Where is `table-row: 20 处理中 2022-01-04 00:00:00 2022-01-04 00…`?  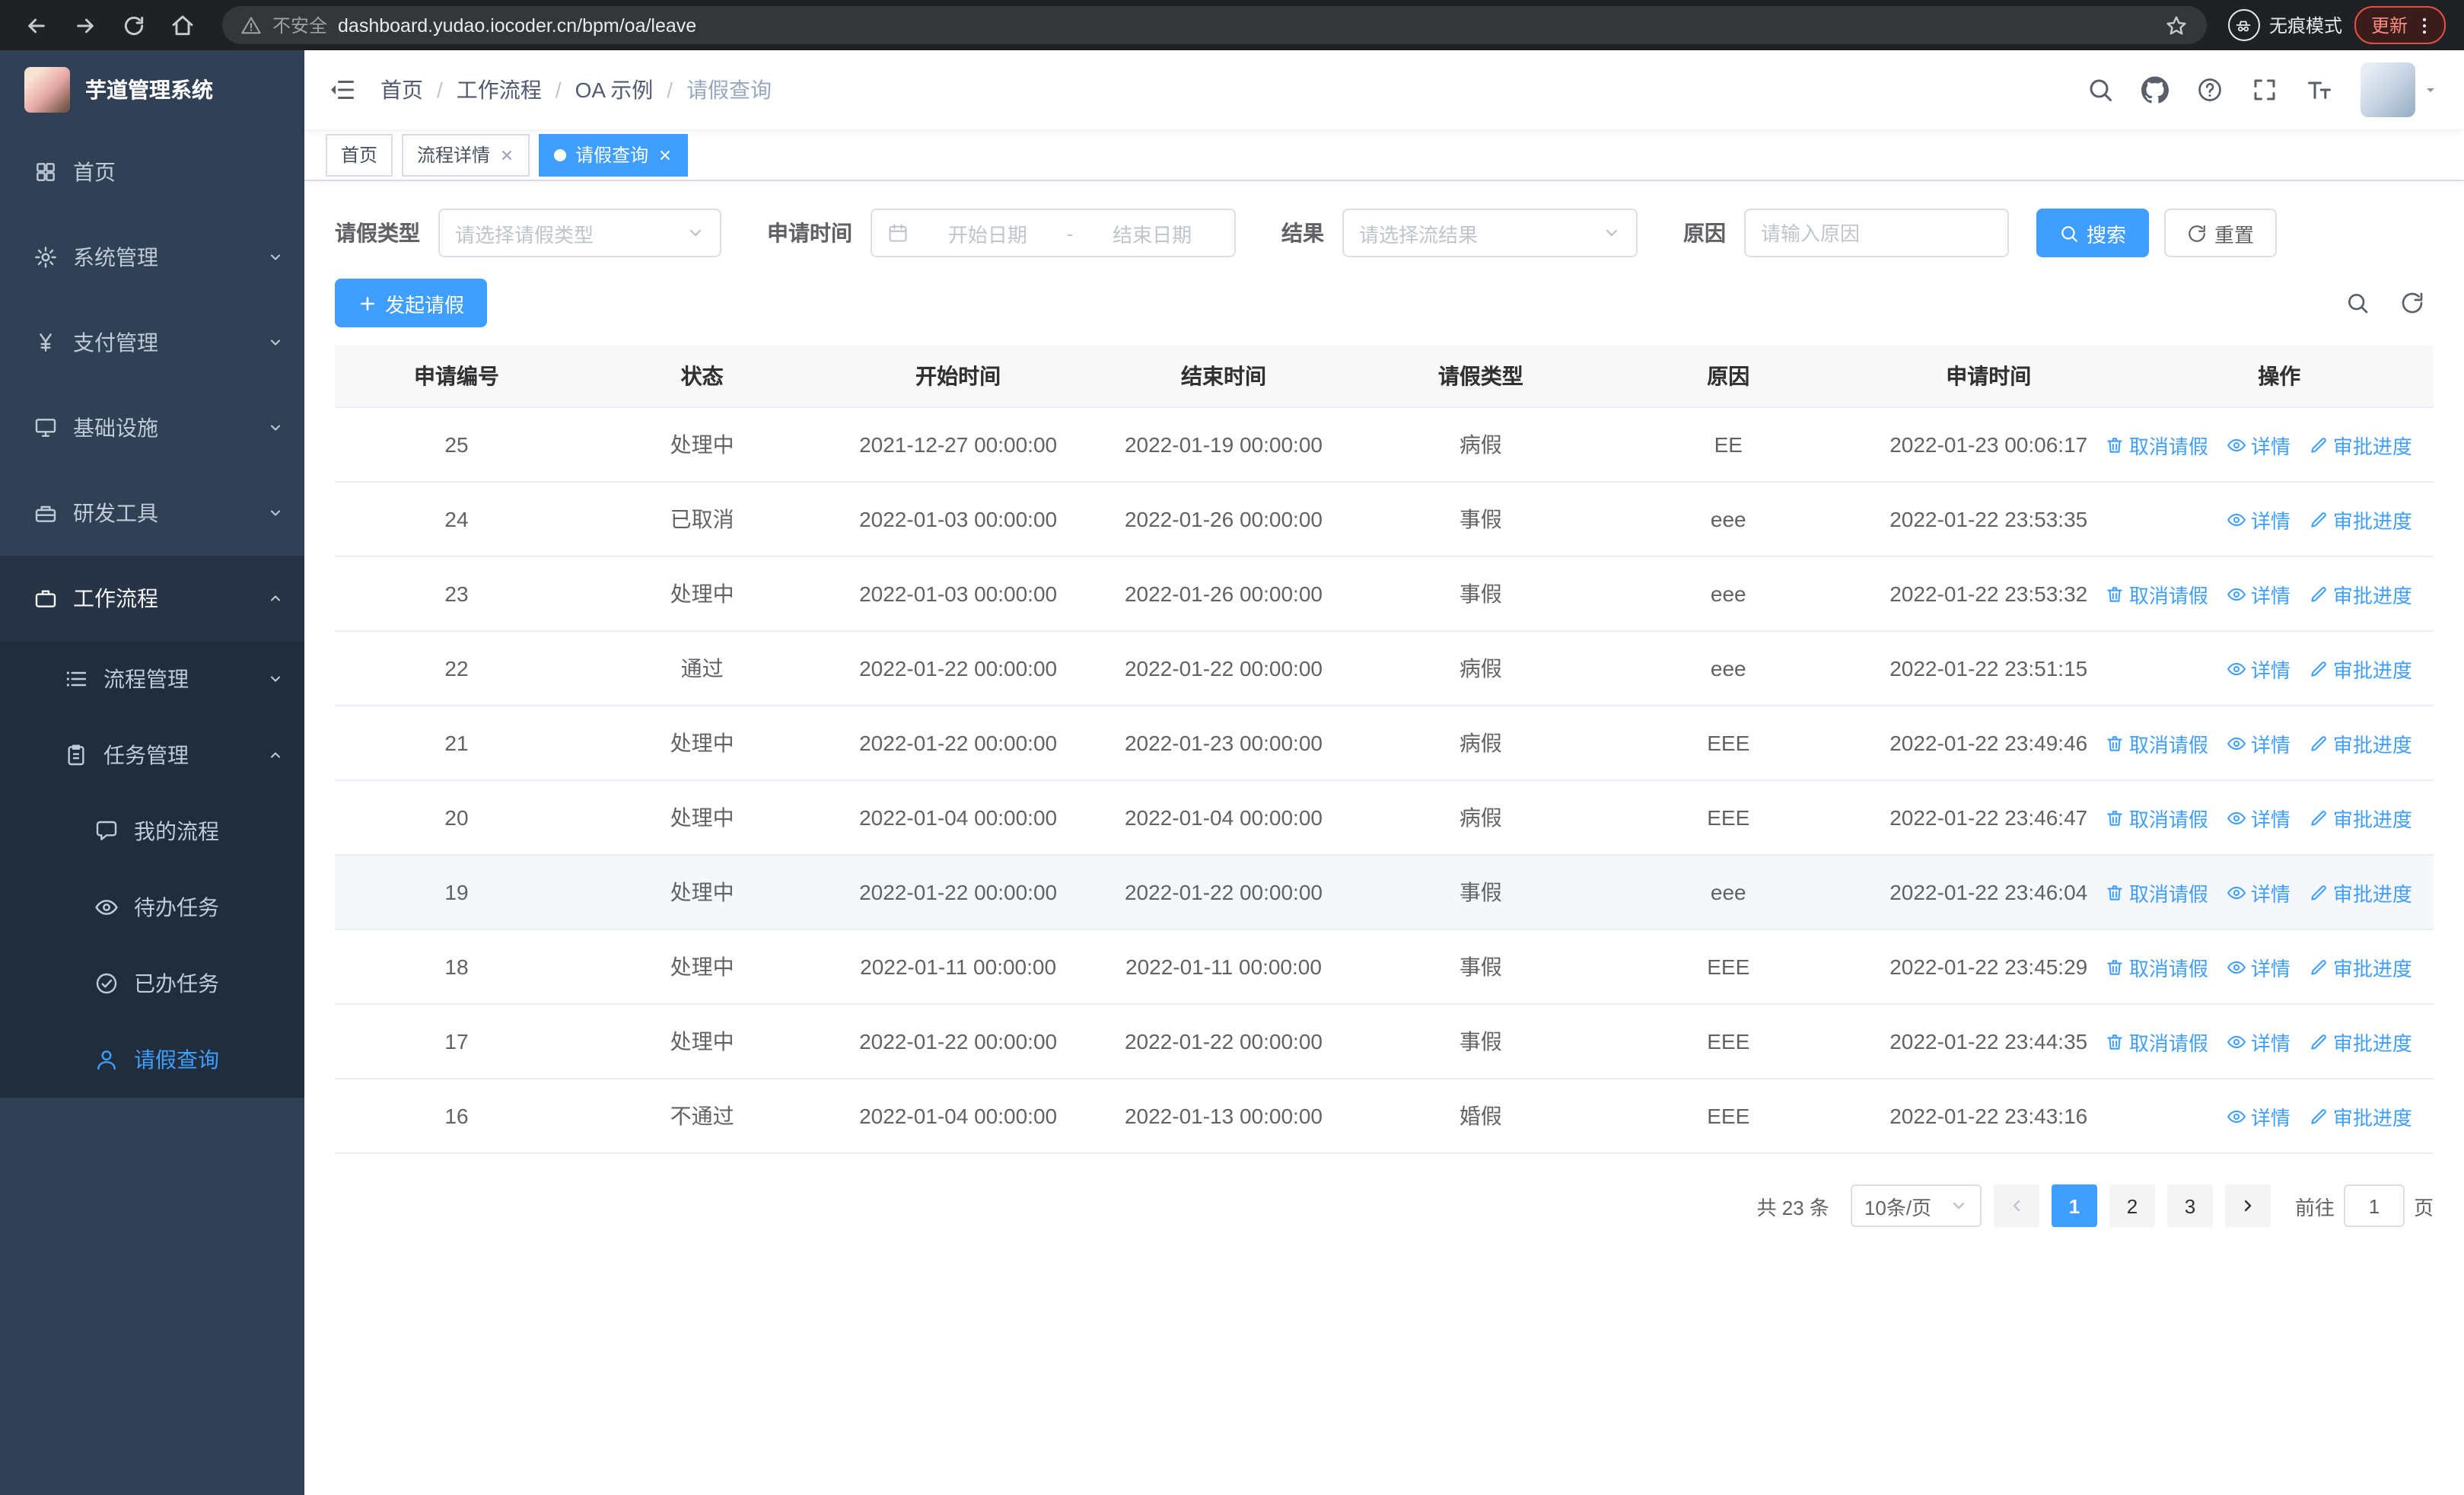 table-row: 20 处理中 2022-01-04 00:00:00 2022-01-04 00… is located at coordinates (1384, 818).